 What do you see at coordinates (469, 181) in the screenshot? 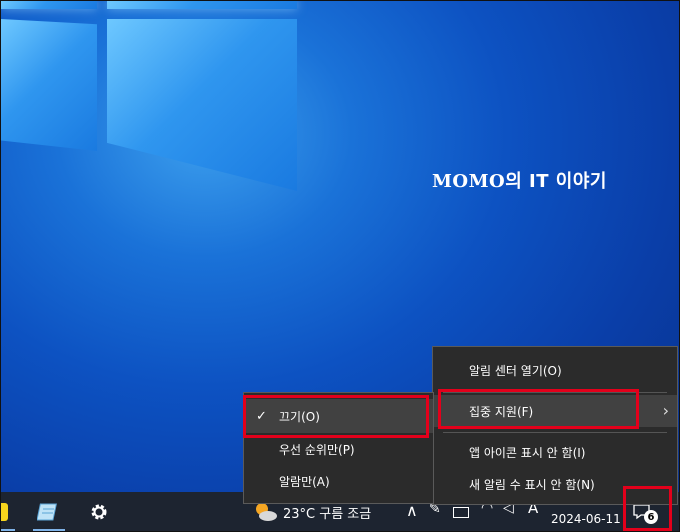
I see `watermark-brand: MOMO` at bounding box center [469, 181].